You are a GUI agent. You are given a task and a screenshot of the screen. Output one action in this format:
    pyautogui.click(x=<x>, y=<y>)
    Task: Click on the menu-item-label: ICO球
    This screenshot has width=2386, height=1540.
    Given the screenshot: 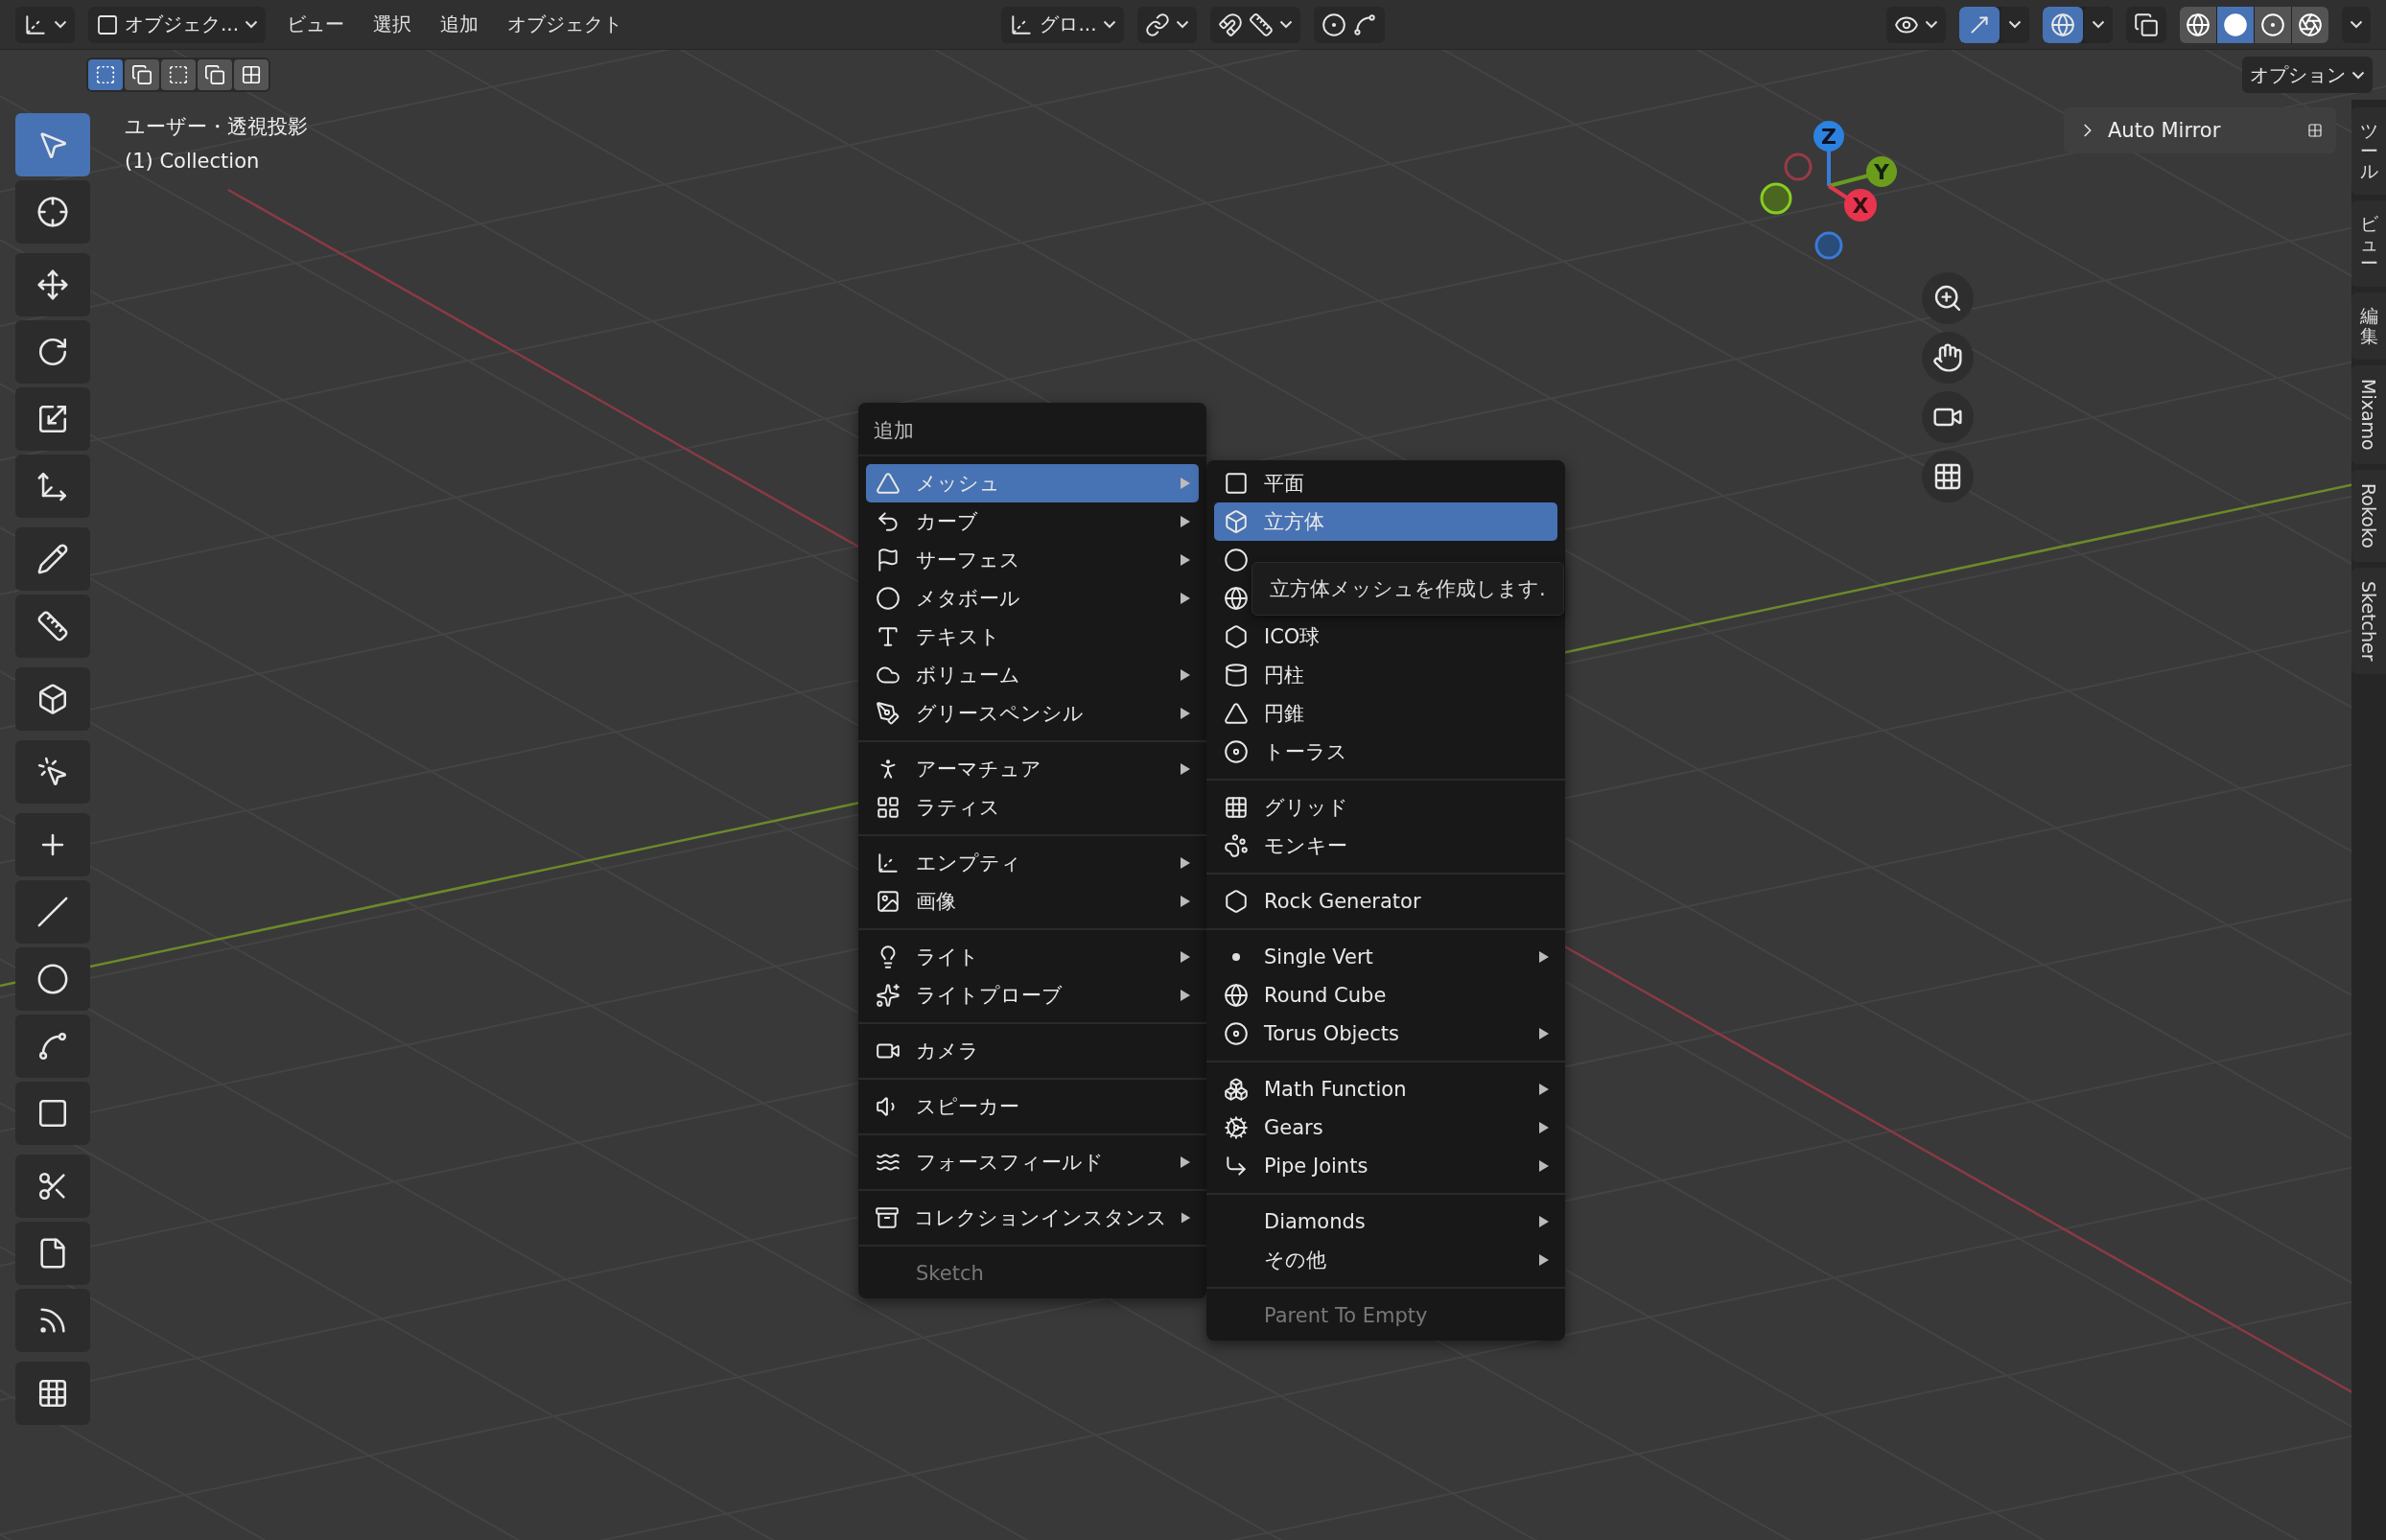 What is the action you would take?
    pyautogui.click(x=1293, y=637)
    